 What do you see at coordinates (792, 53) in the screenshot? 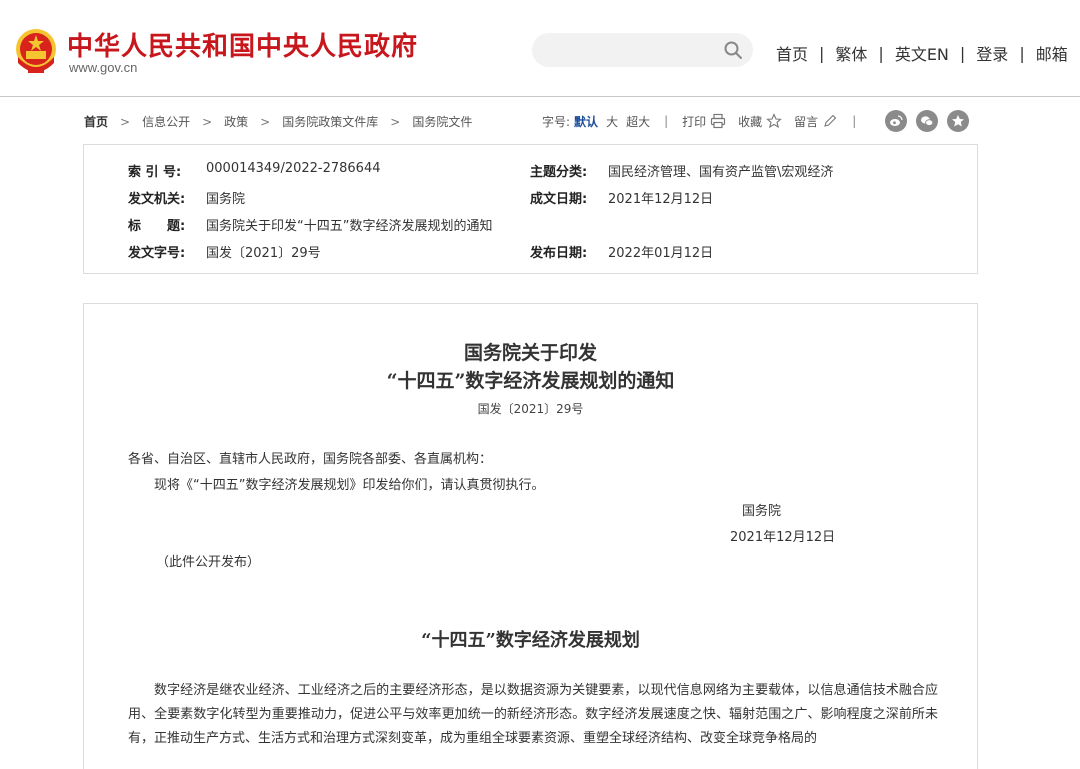
I see `nav-home: 首页` at bounding box center [792, 53].